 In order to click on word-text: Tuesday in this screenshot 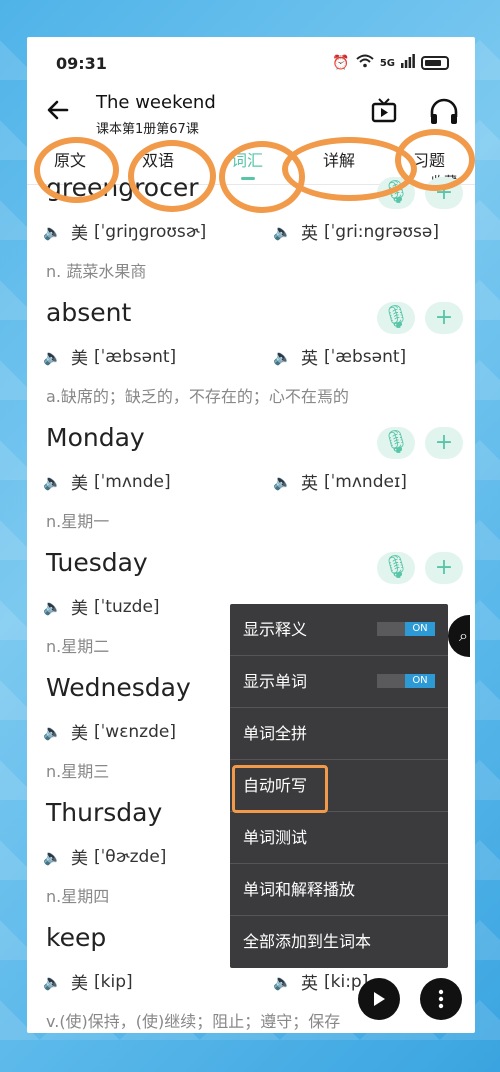, I will do `click(97, 562)`.